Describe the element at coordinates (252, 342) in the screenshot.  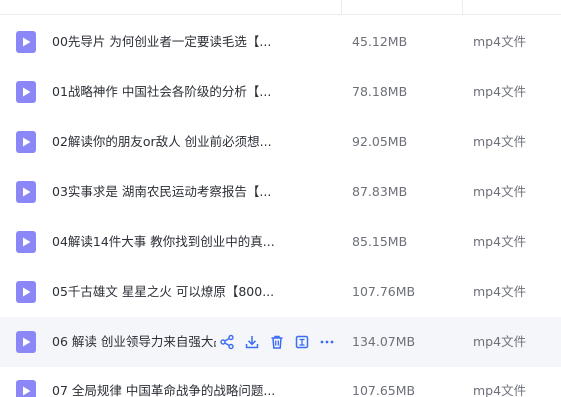
I see `download-icon` at that location.